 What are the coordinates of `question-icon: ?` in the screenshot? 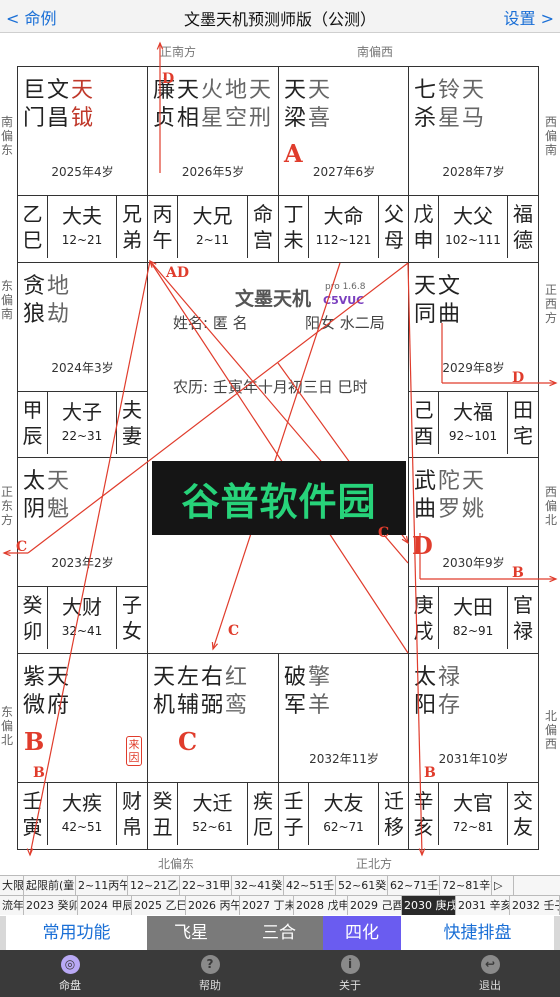 It's located at (210, 964).